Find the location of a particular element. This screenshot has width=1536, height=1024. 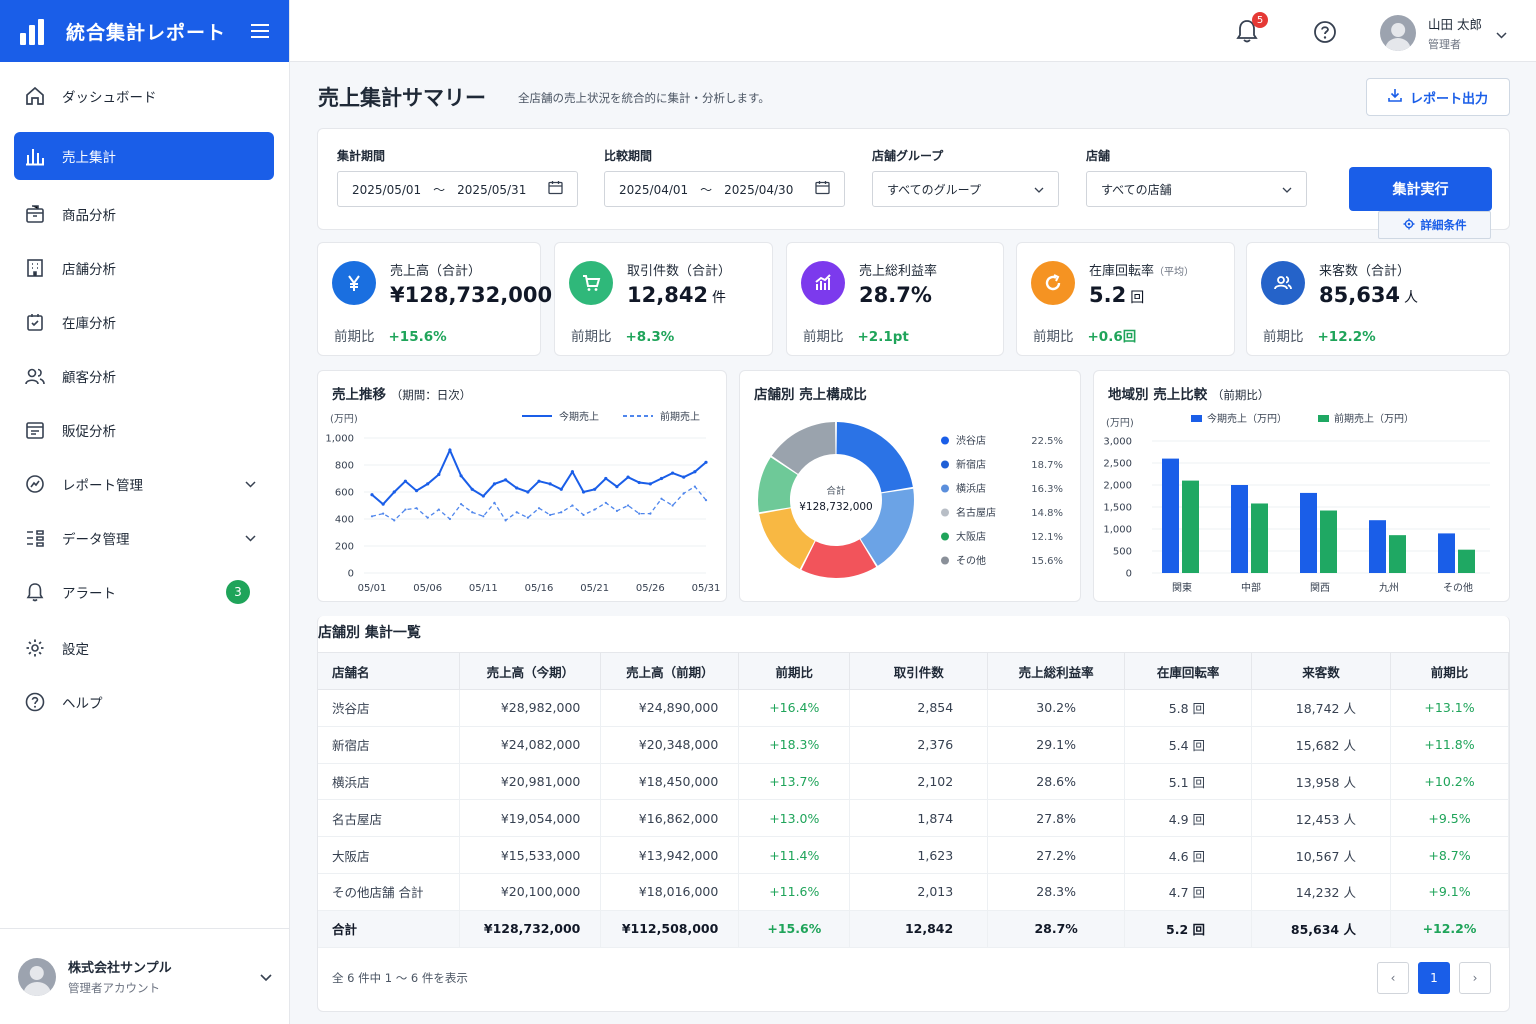

run-aggregation-button: 集計実行 is located at coordinates (1420, 189).